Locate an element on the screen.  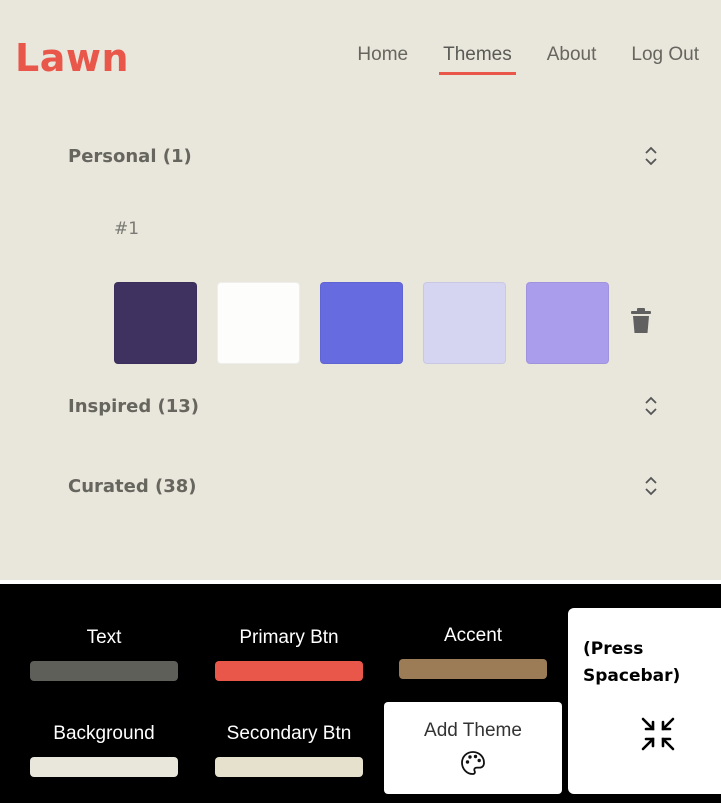
picker-accent-swatch is located at coordinates (473, 669).